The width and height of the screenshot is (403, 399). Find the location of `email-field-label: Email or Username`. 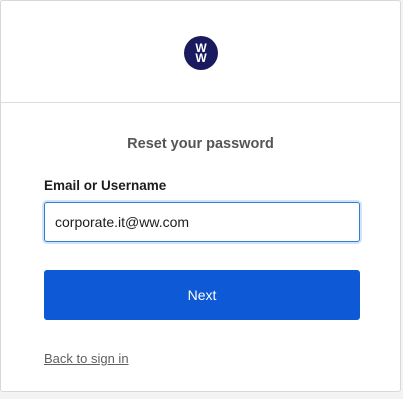

email-field-label: Email or Username is located at coordinates (105, 185).